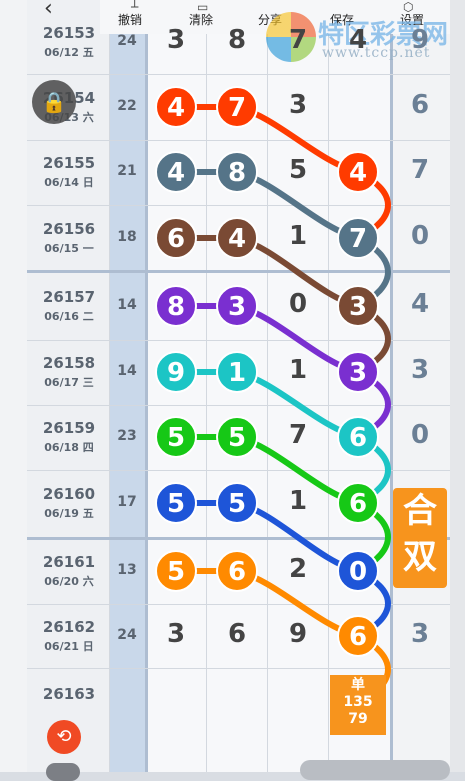  What do you see at coordinates (420, 105) in the screenshot?
I see `tail-value: 6` at bounding box center [420, 105].